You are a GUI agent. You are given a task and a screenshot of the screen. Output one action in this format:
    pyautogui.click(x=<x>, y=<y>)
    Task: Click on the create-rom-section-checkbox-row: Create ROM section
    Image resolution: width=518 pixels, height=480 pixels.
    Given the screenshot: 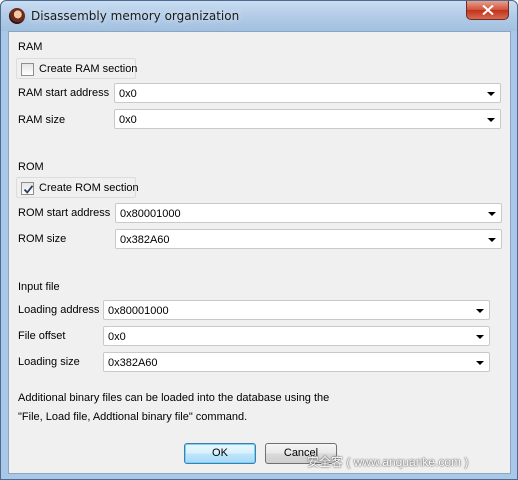 What is the action you would take?
    pyautogui.click(x=77, y=187)
    